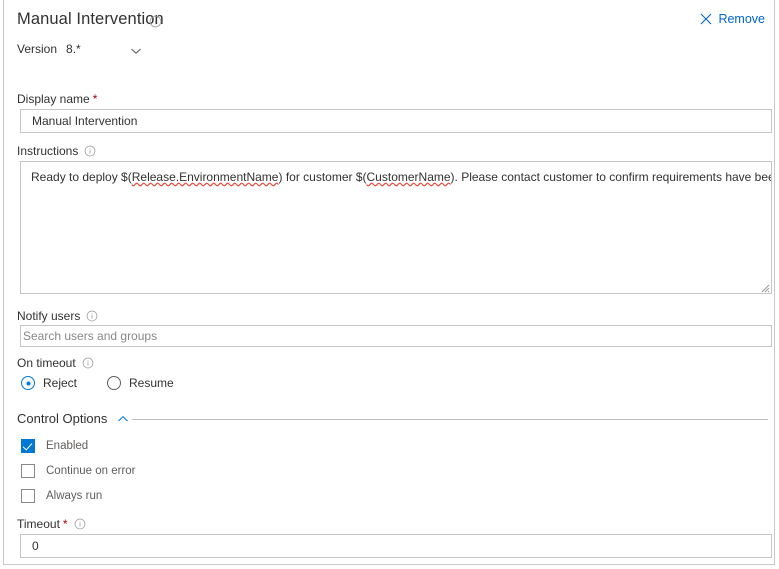 Image resolution: width=779 pixels, height=569 pixels. I want to click on section-divider, so click(450, 419).